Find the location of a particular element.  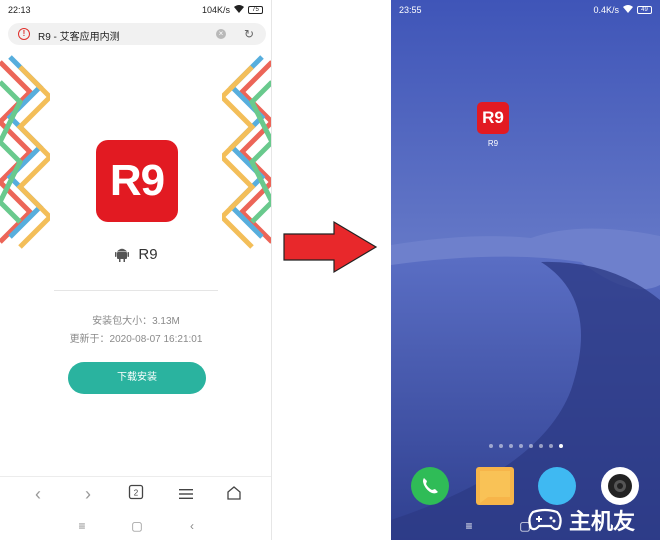

home-icon is located at coordinates (234, 494).